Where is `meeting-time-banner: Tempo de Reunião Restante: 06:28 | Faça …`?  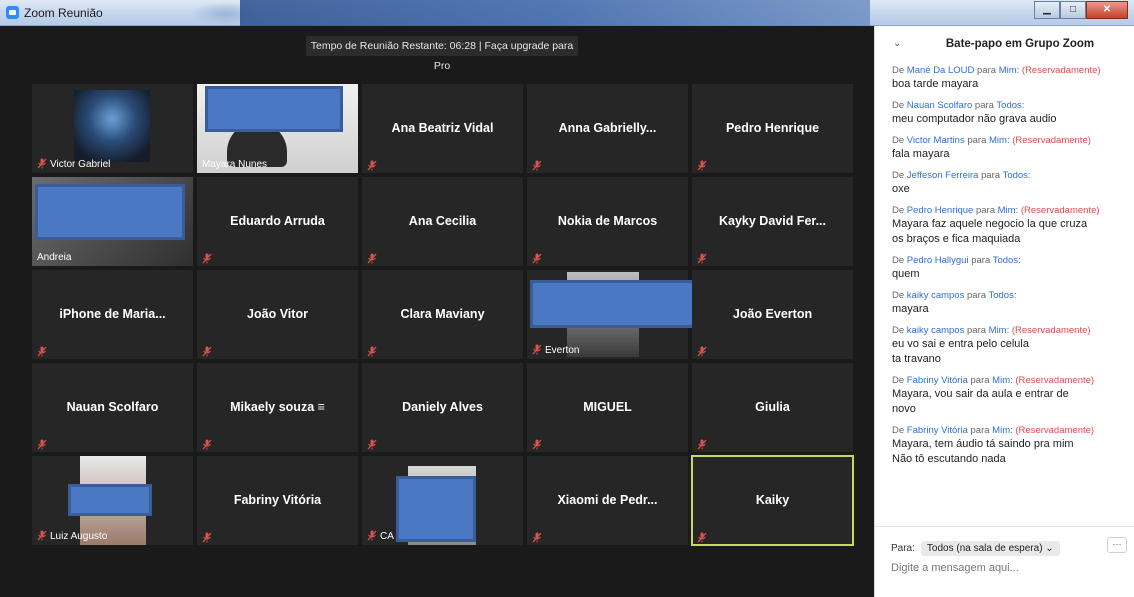 meeting-time-banner: Tempo de Reunião Restante: 06:28 | Faça … is located at coordinates (442, 54).